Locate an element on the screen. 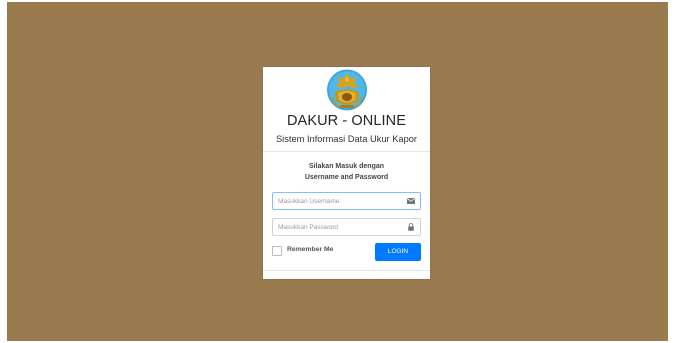 The height and width of the screenshot is (343, 675). app-title: DAKUR - ONLINE is located at coordinates (346, 121).